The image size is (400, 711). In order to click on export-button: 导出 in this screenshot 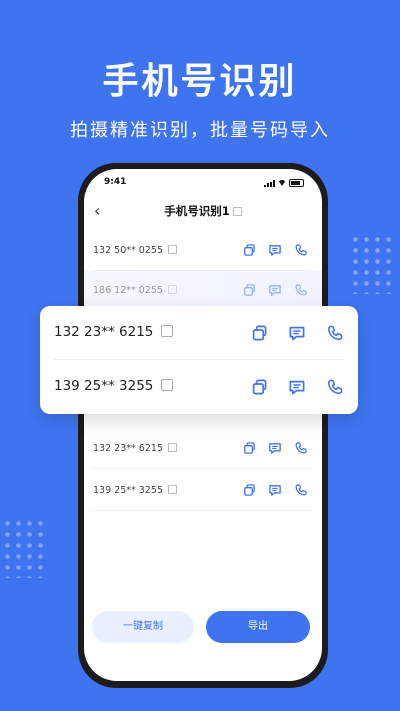, I will do `click(258, 627)`.